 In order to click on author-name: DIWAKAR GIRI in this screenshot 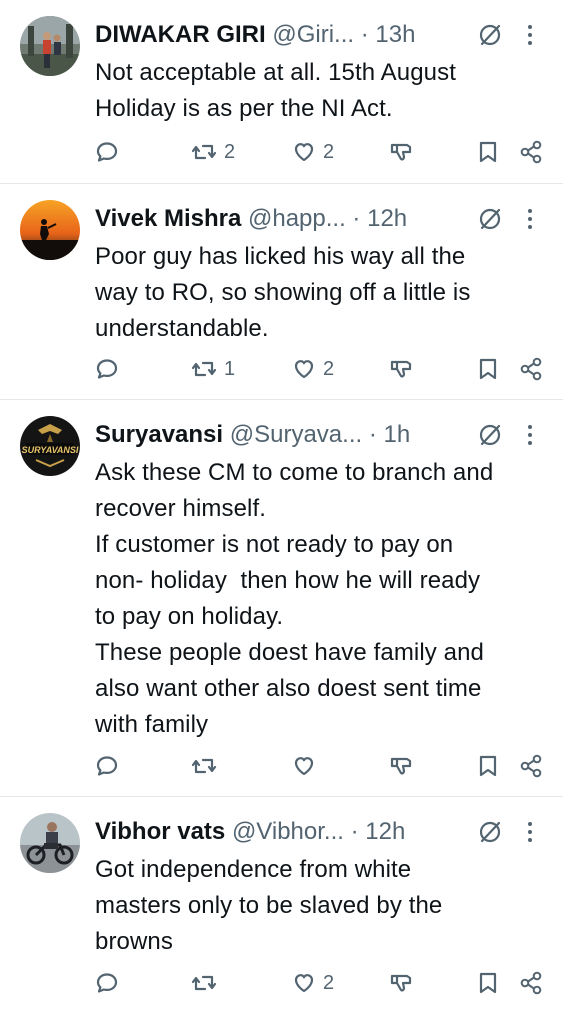, I will do `click(180, 34)`.